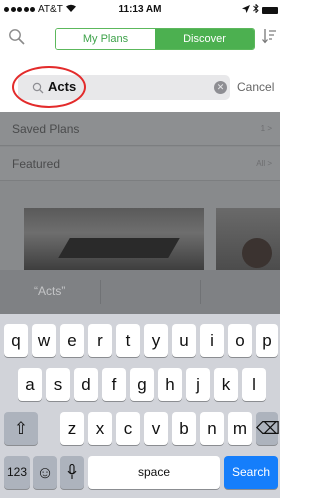  I want to click on saved-plans-label: Saved Plans, so click(46, 129).